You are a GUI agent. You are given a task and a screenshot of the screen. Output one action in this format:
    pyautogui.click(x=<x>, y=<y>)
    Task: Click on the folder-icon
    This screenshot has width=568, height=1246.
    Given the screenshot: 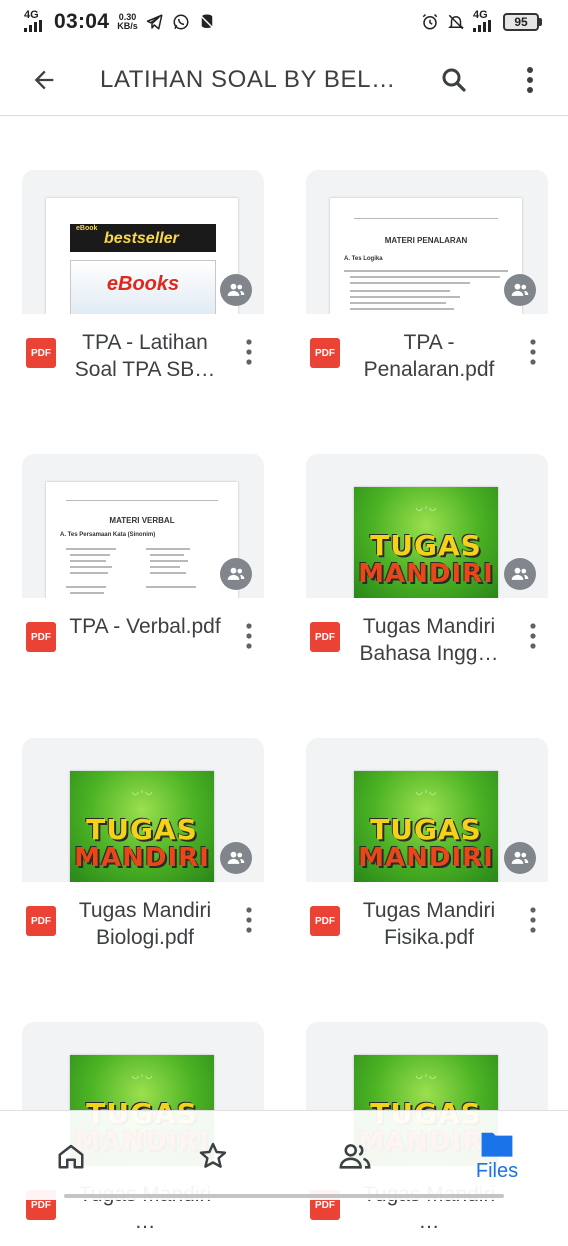 What is the action you would take?
    pyautogui.click(x=497, y=1144)
    